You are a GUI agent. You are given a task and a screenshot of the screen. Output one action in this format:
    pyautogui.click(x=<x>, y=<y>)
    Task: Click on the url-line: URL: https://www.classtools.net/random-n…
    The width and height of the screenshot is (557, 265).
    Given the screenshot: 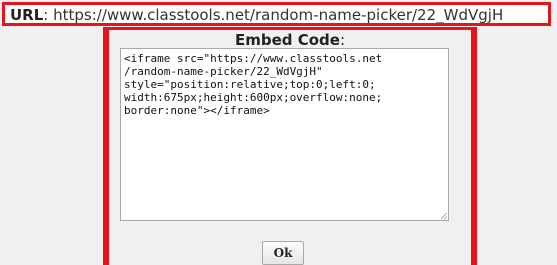 What is the action you would take?
    pyautogui.click(x=256, y=15)
    